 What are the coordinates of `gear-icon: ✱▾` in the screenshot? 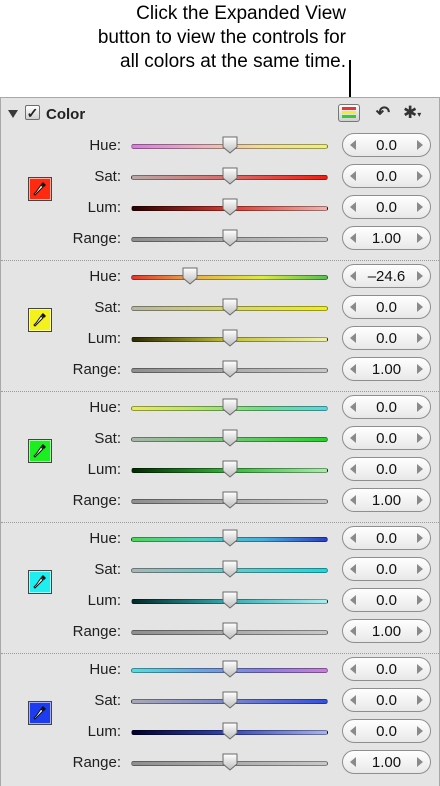 It's located at (416, 113).